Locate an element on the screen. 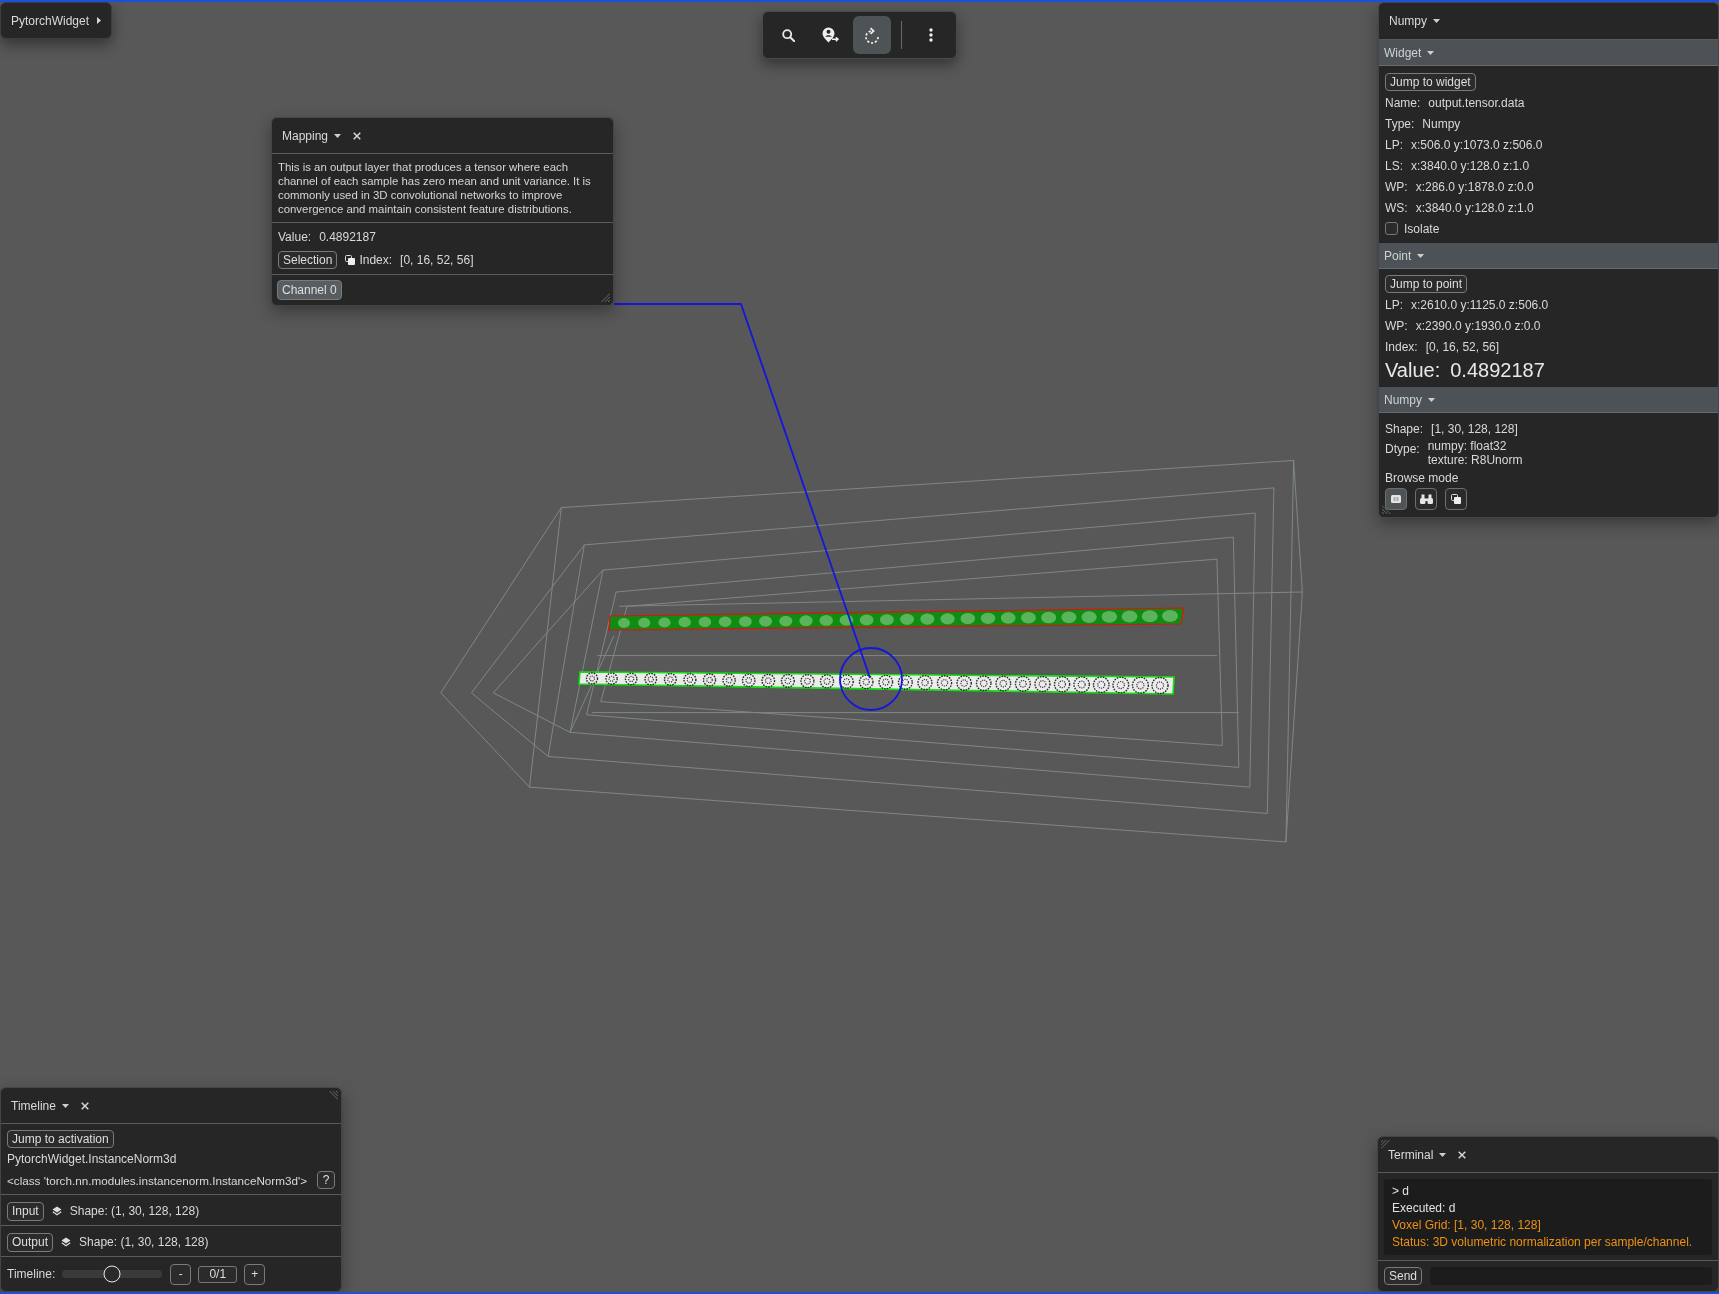 Image resolution: width=1719 pixels, height=1294 pixels. slider-thumb is located at coordinates (112, 1274).